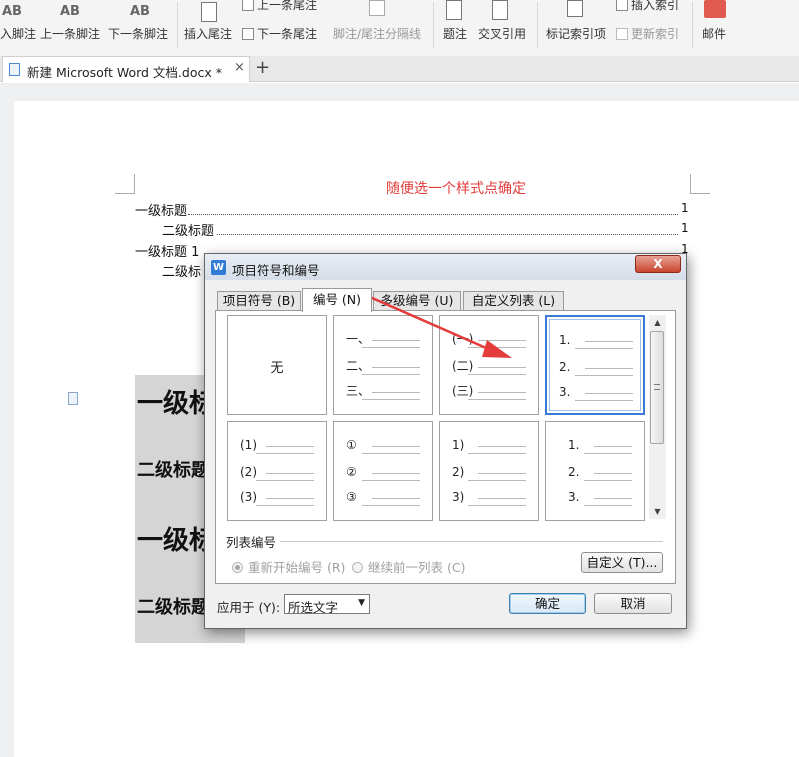  What do you see at coordinates (399, 69) in the screenshot?
I see `document-tab-bar: 新建 Microsoft Word 文档.docx * × +` at bounding box center [399, 69].